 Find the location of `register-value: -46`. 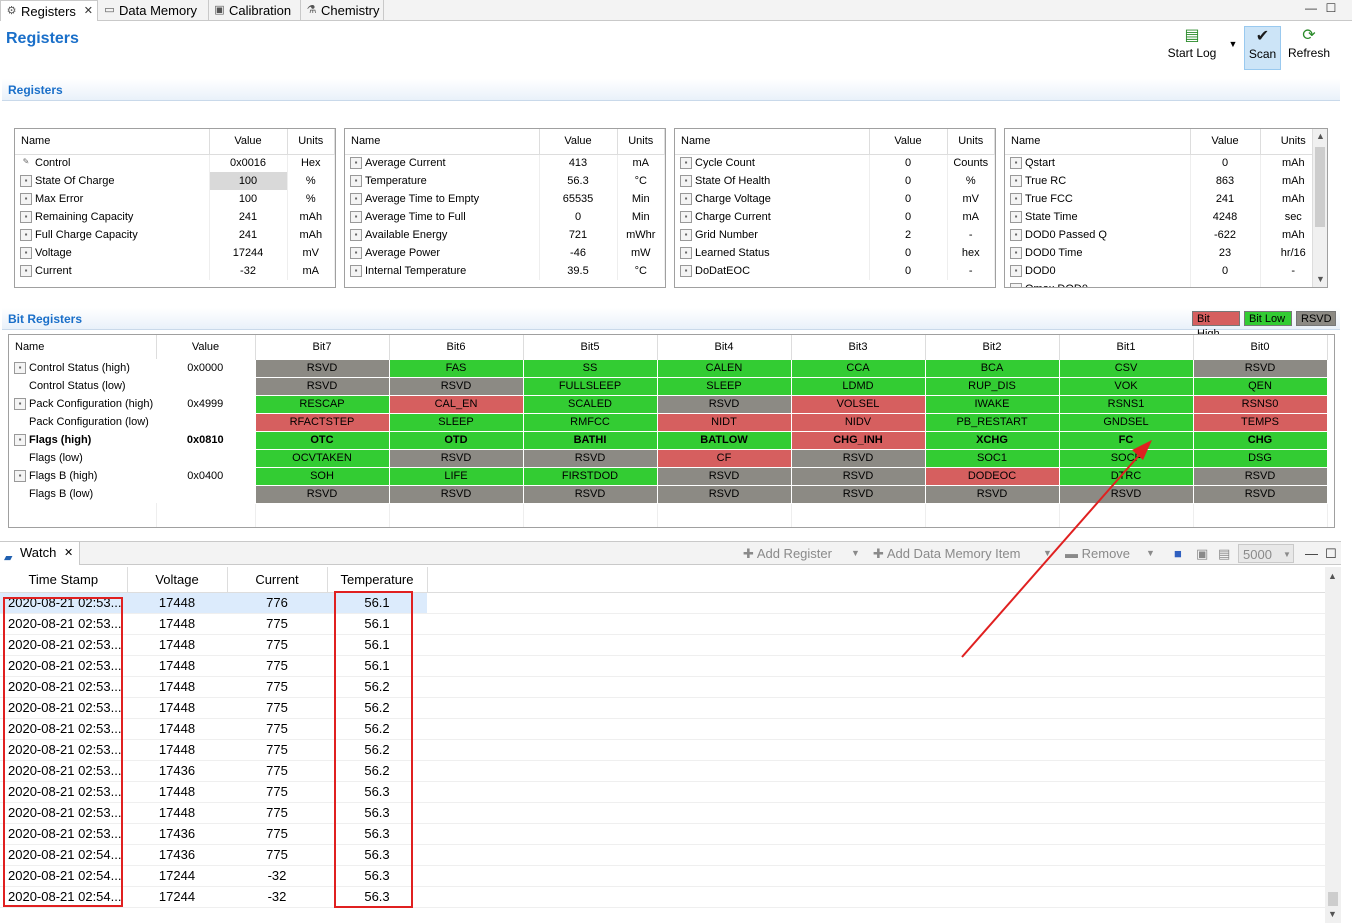

register-value: -46 is located at coordinates (578, 253).